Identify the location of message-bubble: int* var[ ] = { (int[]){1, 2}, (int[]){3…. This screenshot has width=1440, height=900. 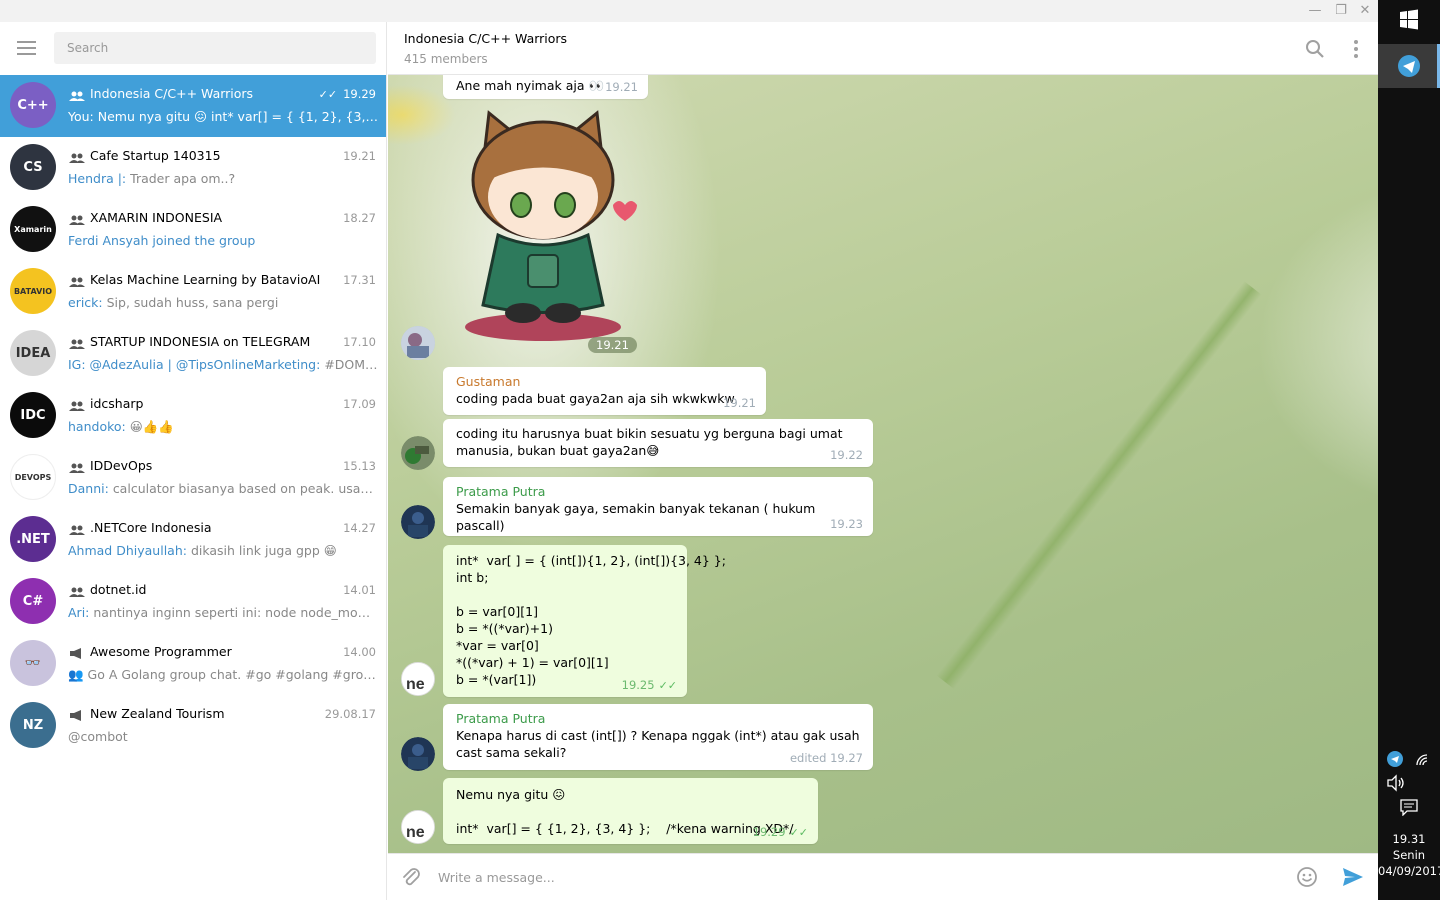
(584, 621).